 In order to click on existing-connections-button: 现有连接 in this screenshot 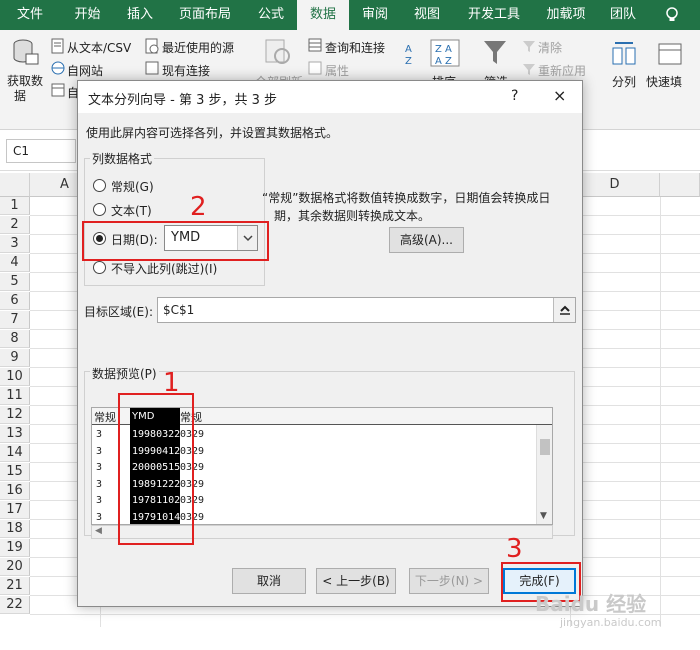, I will do `click(186, 70)`.